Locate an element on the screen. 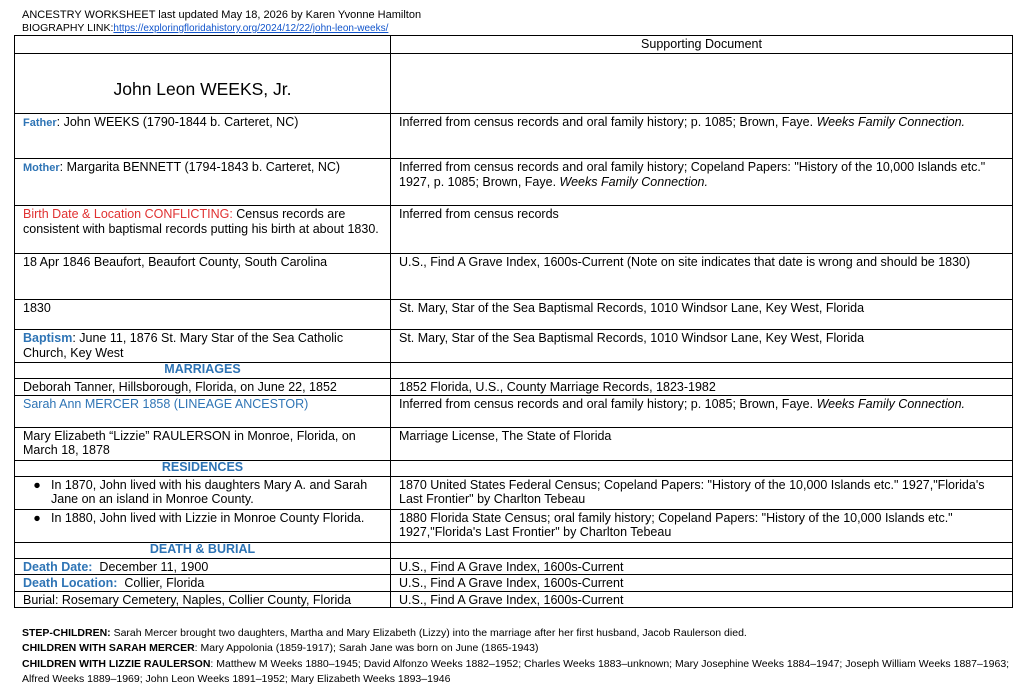 The image size is (1024, 691). baptism-label: Baptism is located at coordinates (48, 338).